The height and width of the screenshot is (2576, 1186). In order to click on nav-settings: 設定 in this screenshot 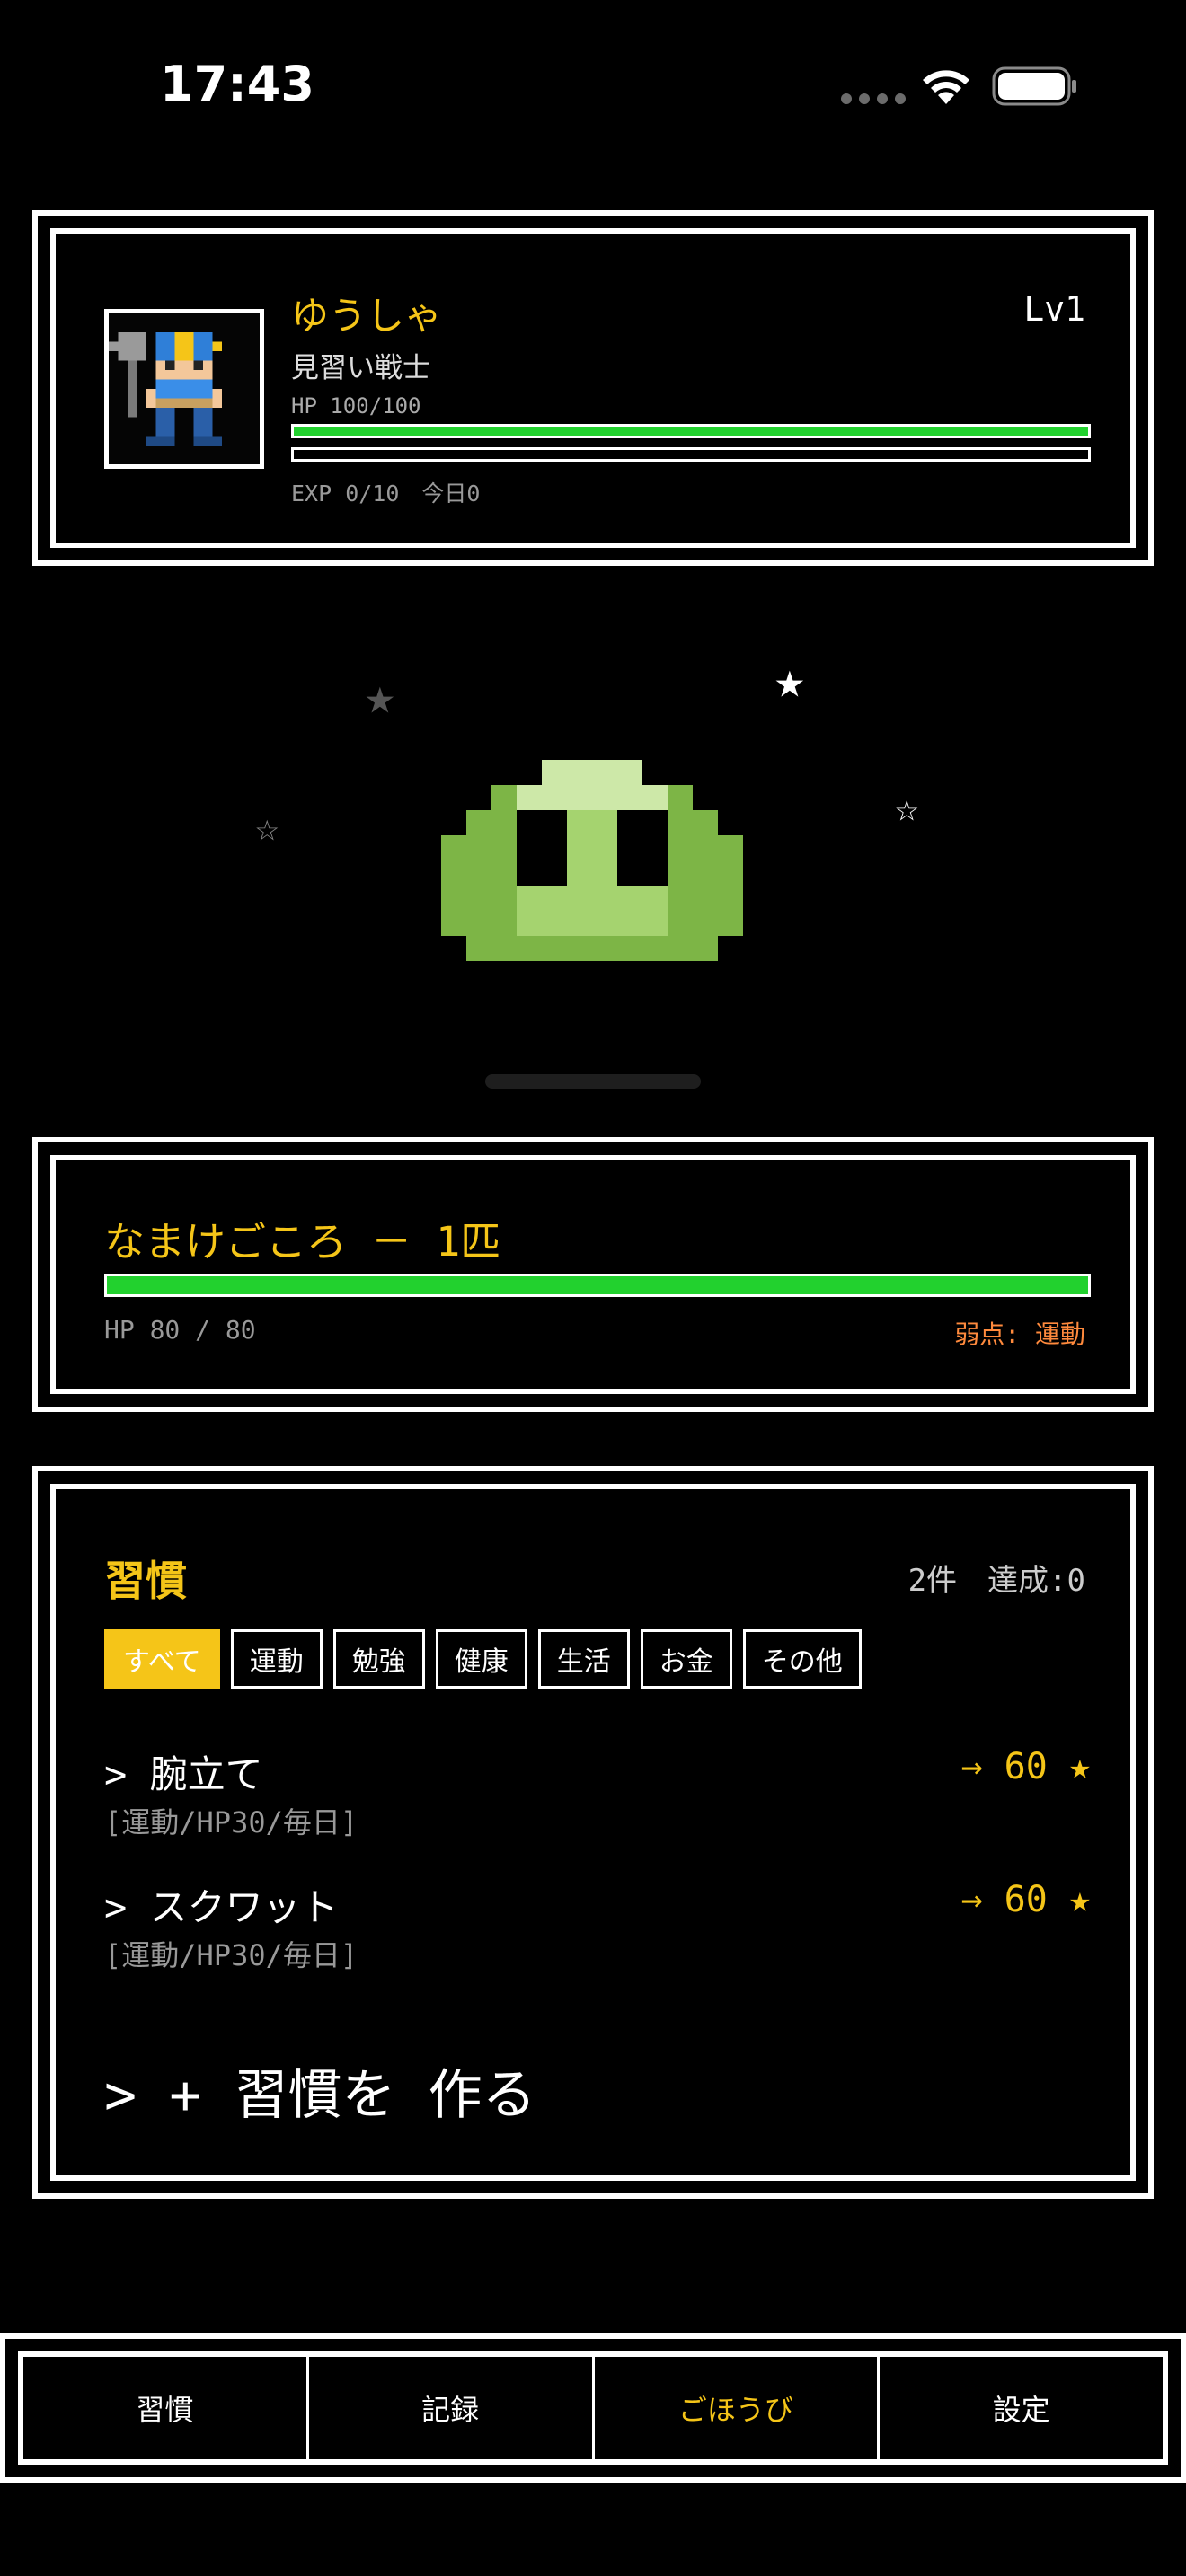, I will do `click(1021, 2408)`.